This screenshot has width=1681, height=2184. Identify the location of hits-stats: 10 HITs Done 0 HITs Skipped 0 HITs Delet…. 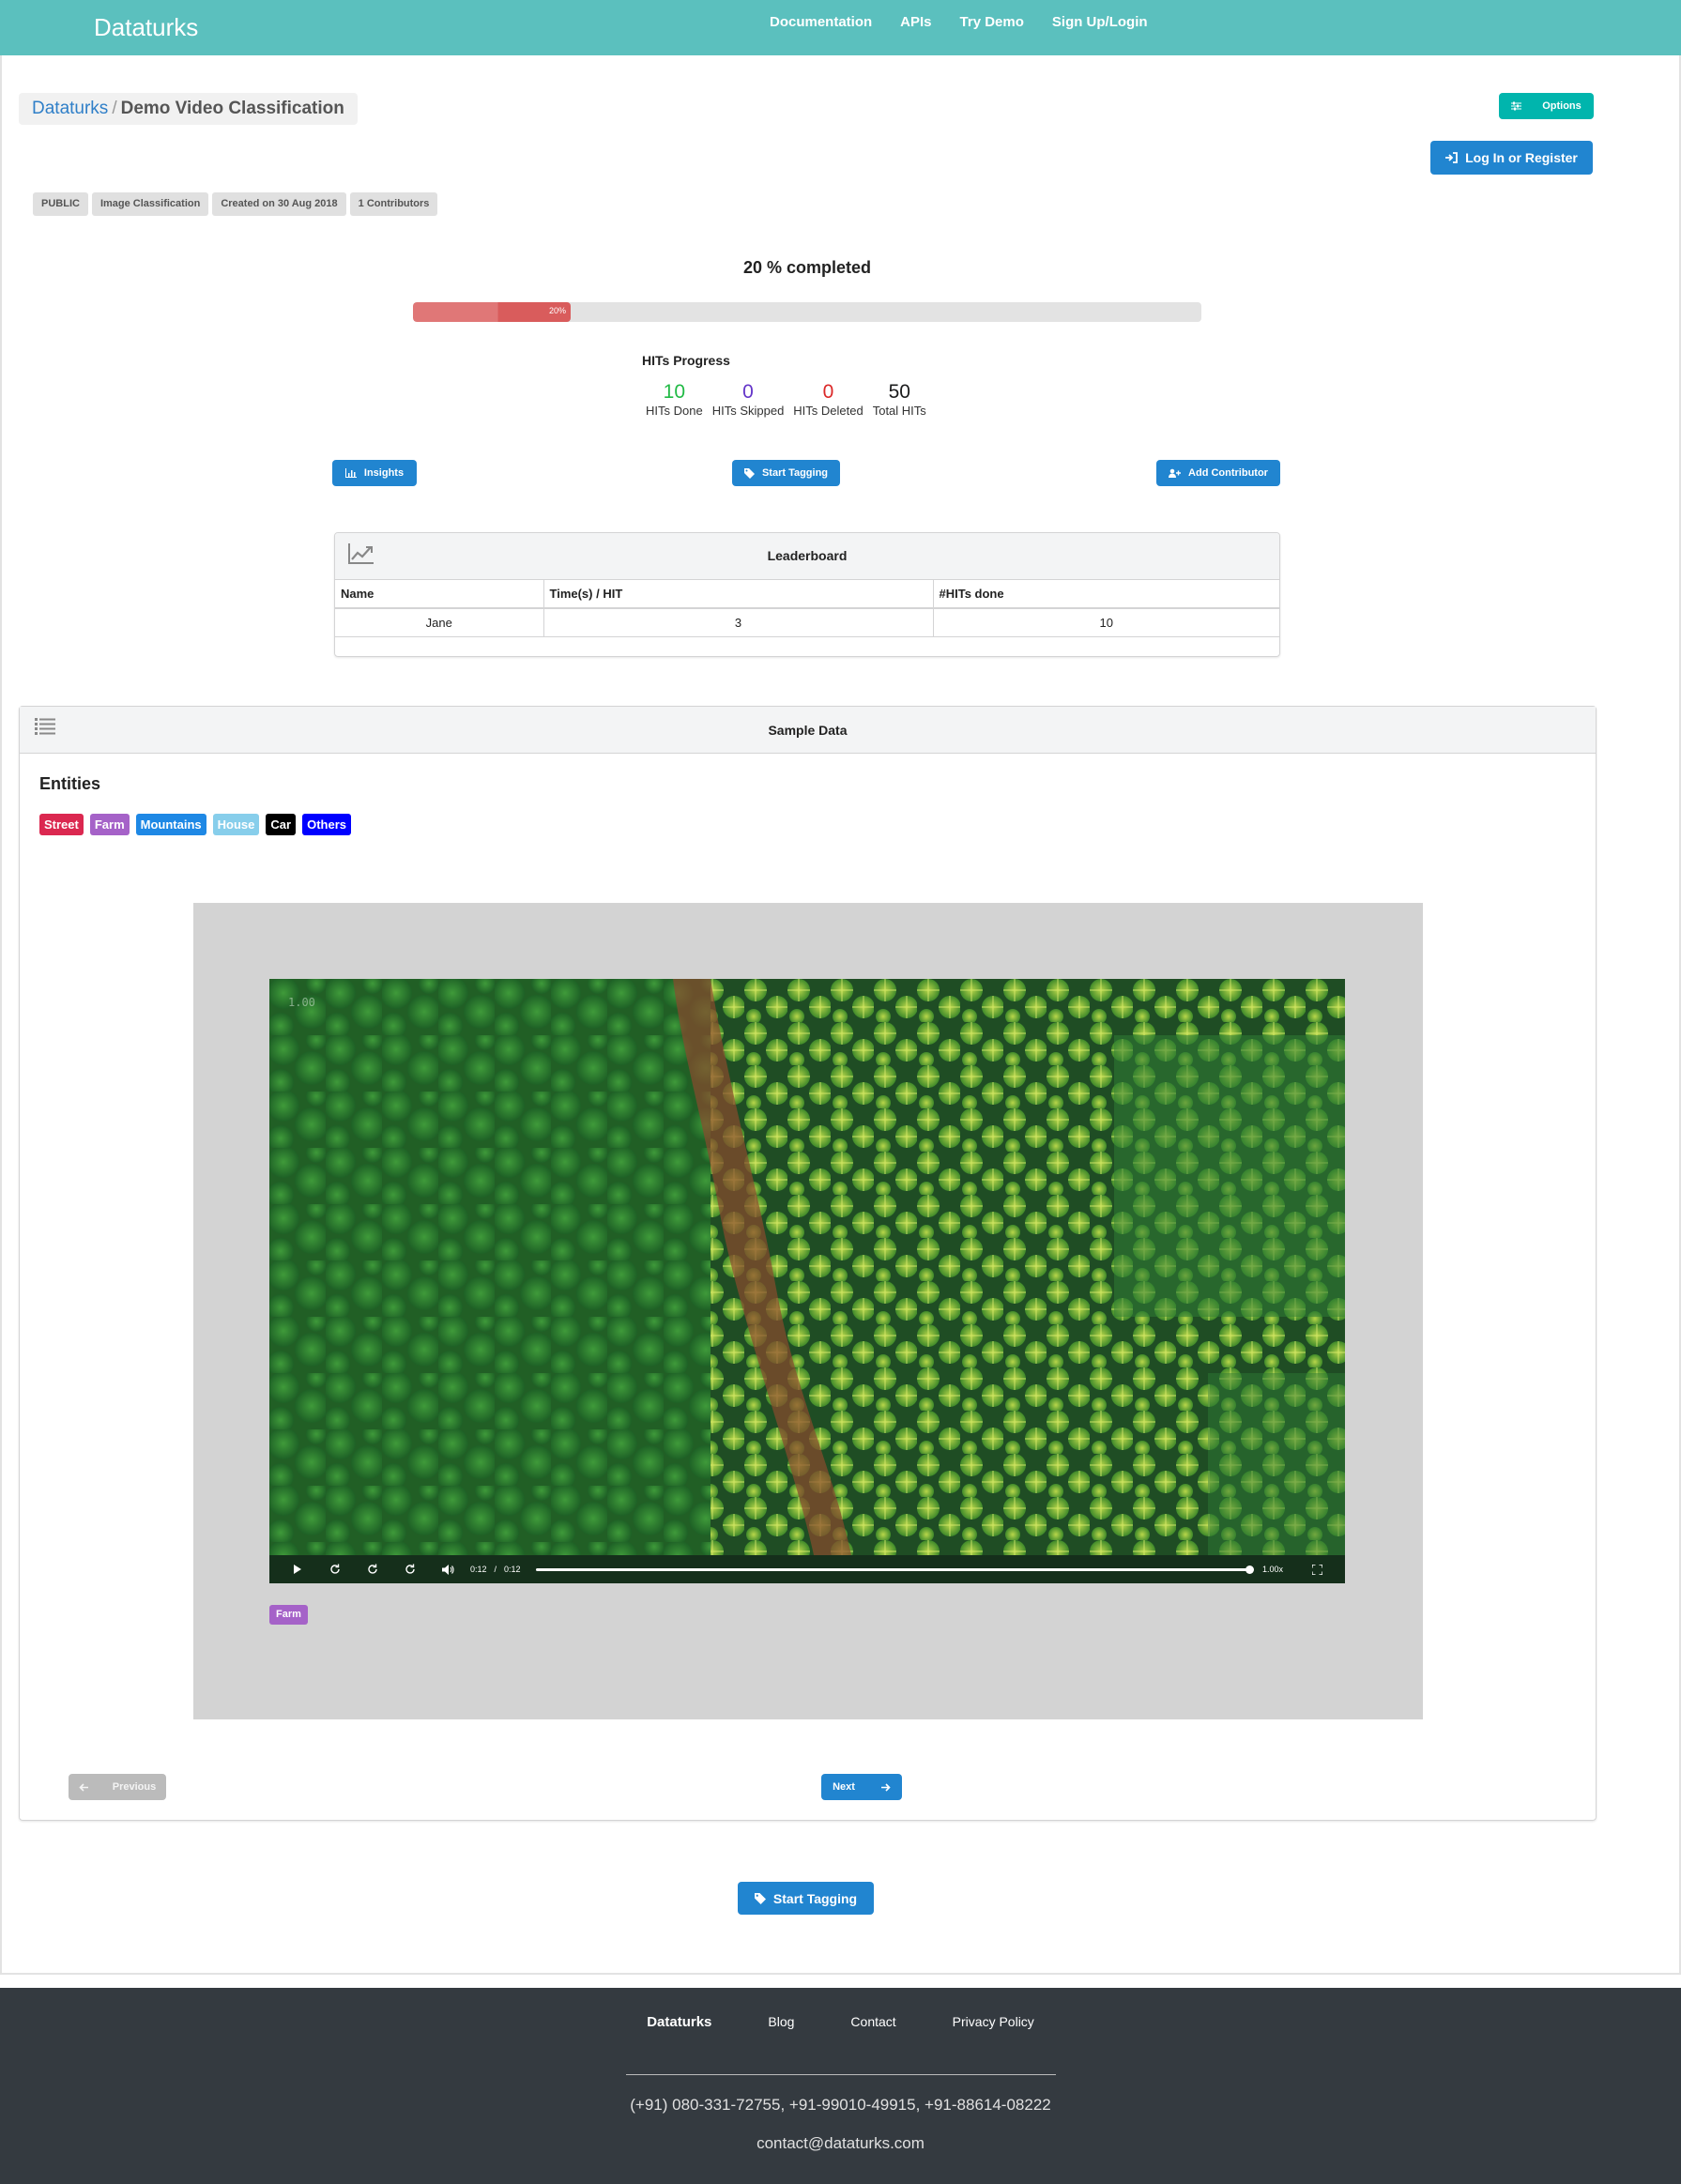
(786, 399).